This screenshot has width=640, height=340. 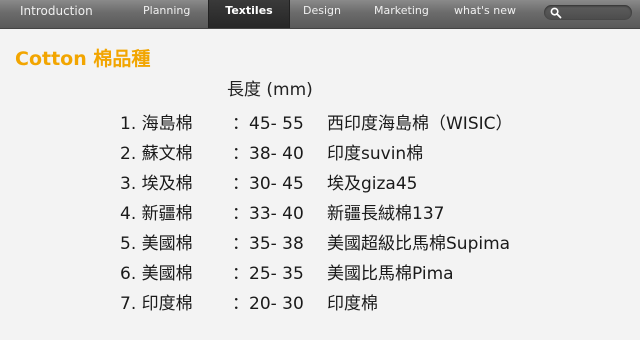 What do you see at coordinates (156, 304) in the screenshot?
I see `cotton-name: 7. 印度棉` at bounding box center [156, 304].